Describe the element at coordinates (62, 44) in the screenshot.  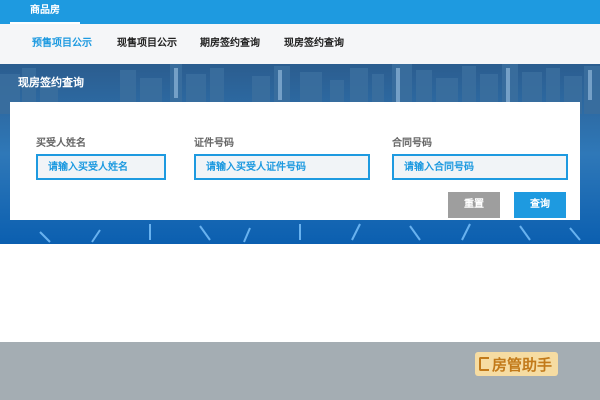
I see `nav-presale-projects: 预售项目公示` at that location.